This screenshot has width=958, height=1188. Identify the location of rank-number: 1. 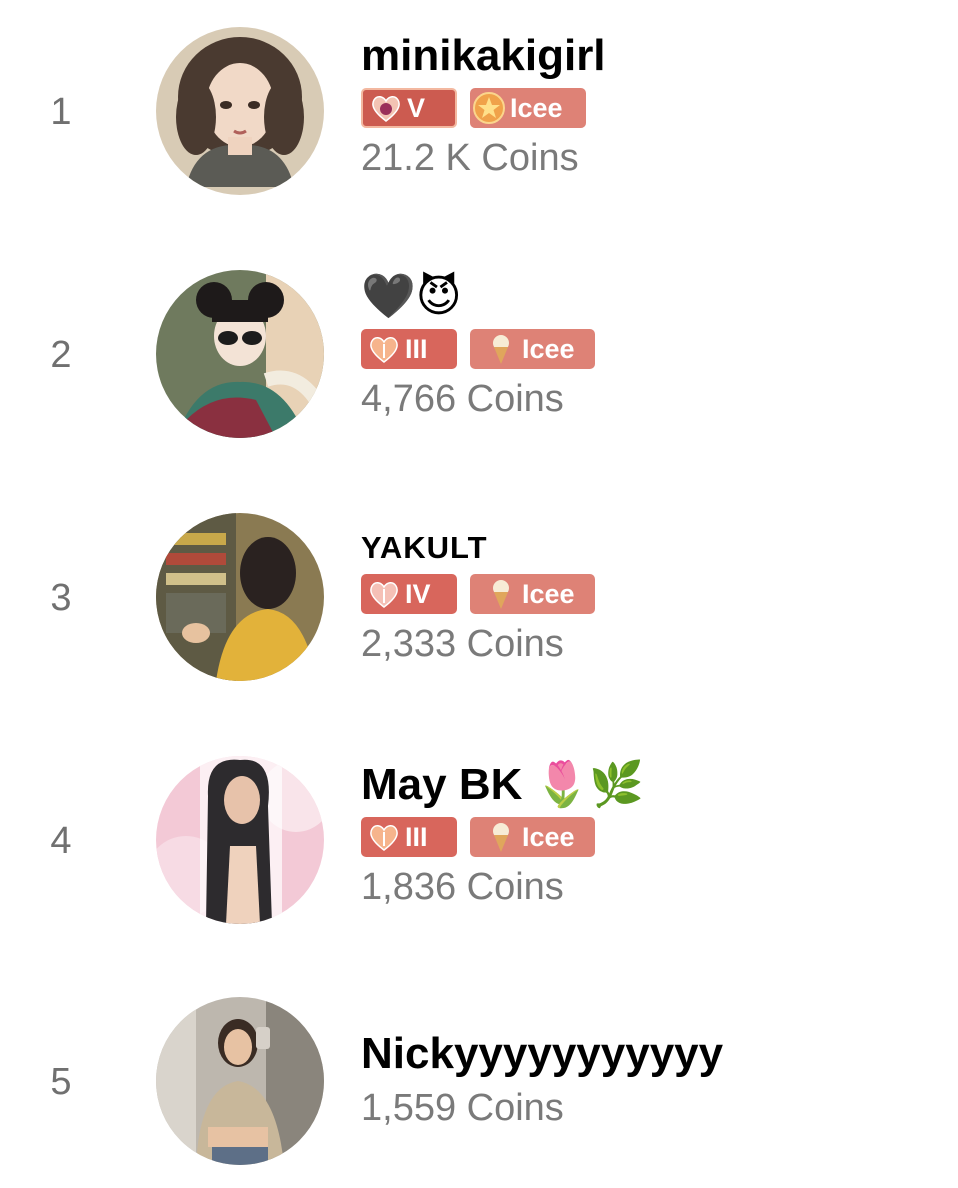
(61, 112).